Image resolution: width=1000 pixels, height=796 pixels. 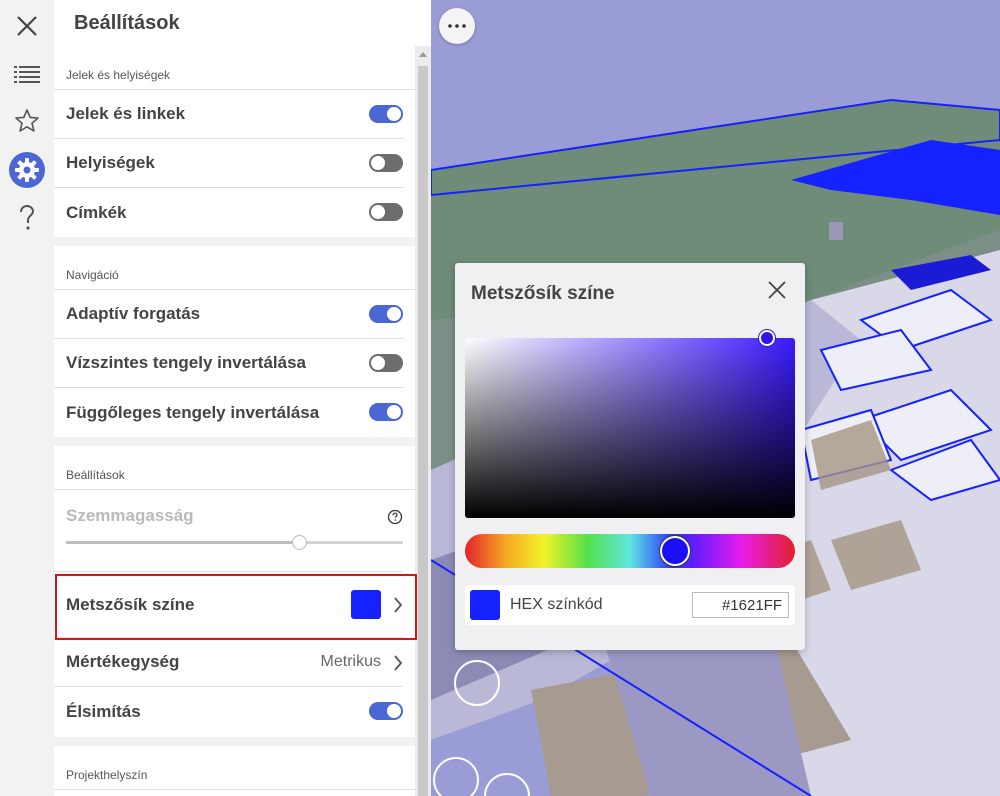 What do you see at coordinates (423, 54) in the screenshot?
I see `scroll-up-arrow` at bounding box center [423, 54].